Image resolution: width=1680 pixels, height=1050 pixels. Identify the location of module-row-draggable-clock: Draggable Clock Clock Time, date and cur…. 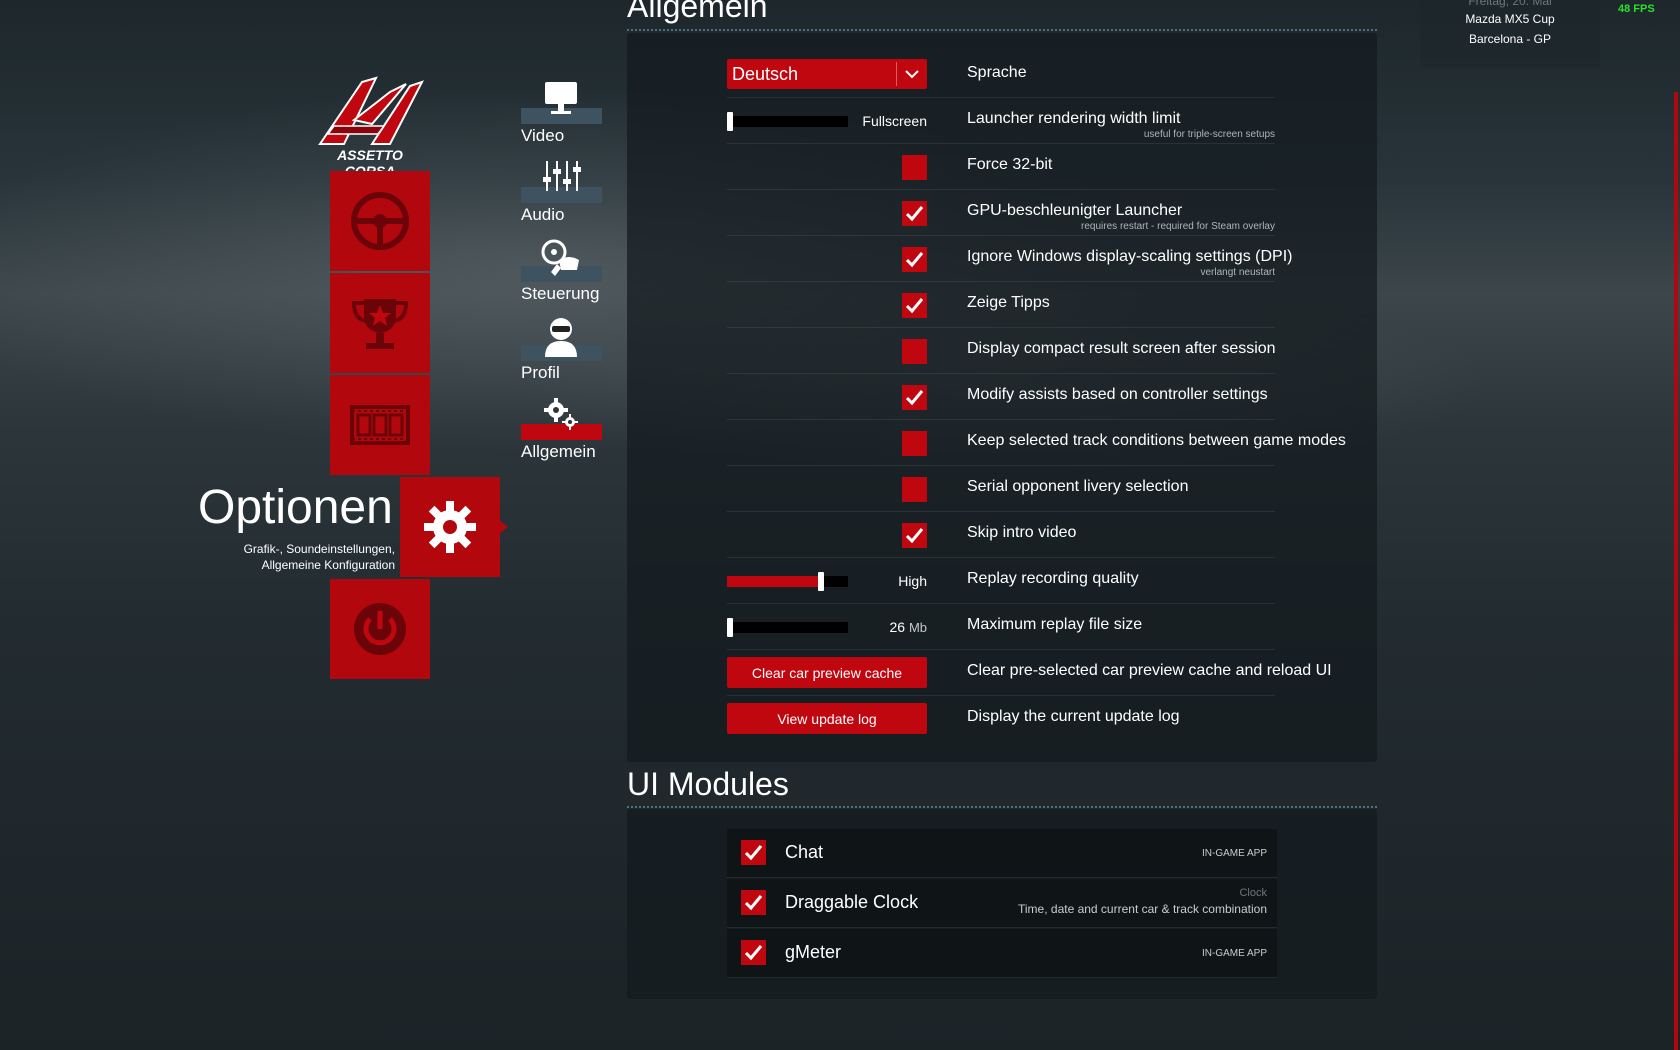
(1002, 903).